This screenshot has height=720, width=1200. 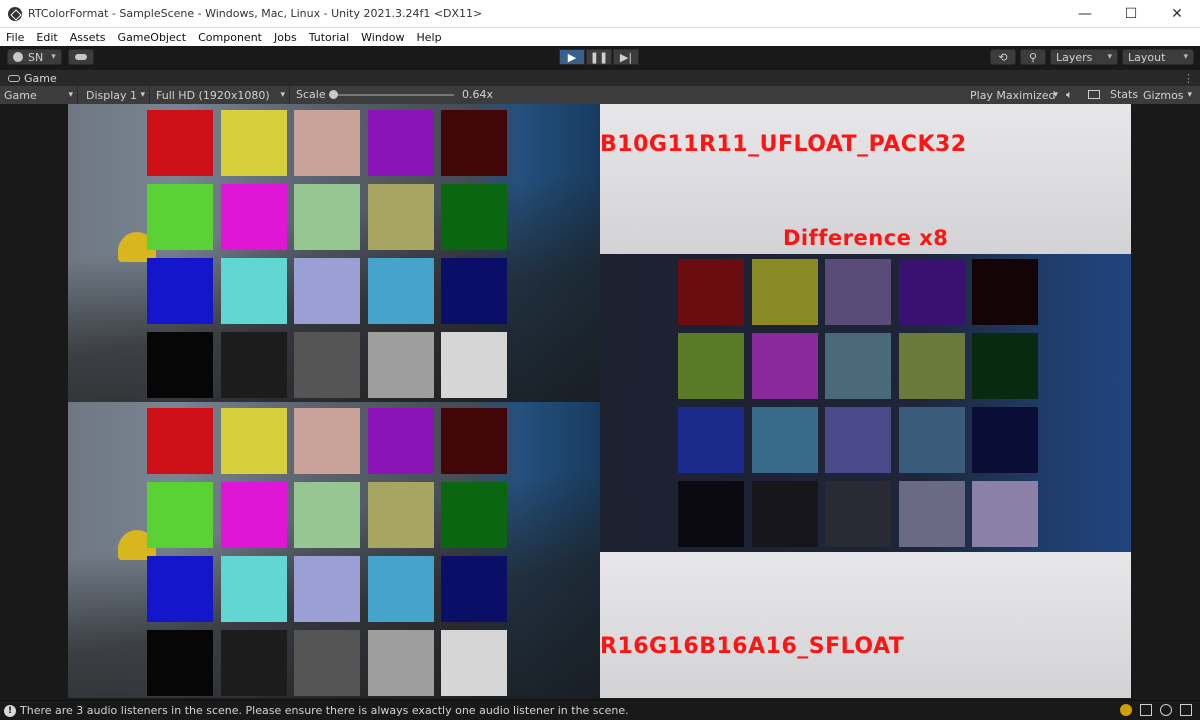 I want to click on diff-swatch-r2-c2, so click(x=784, y=366).